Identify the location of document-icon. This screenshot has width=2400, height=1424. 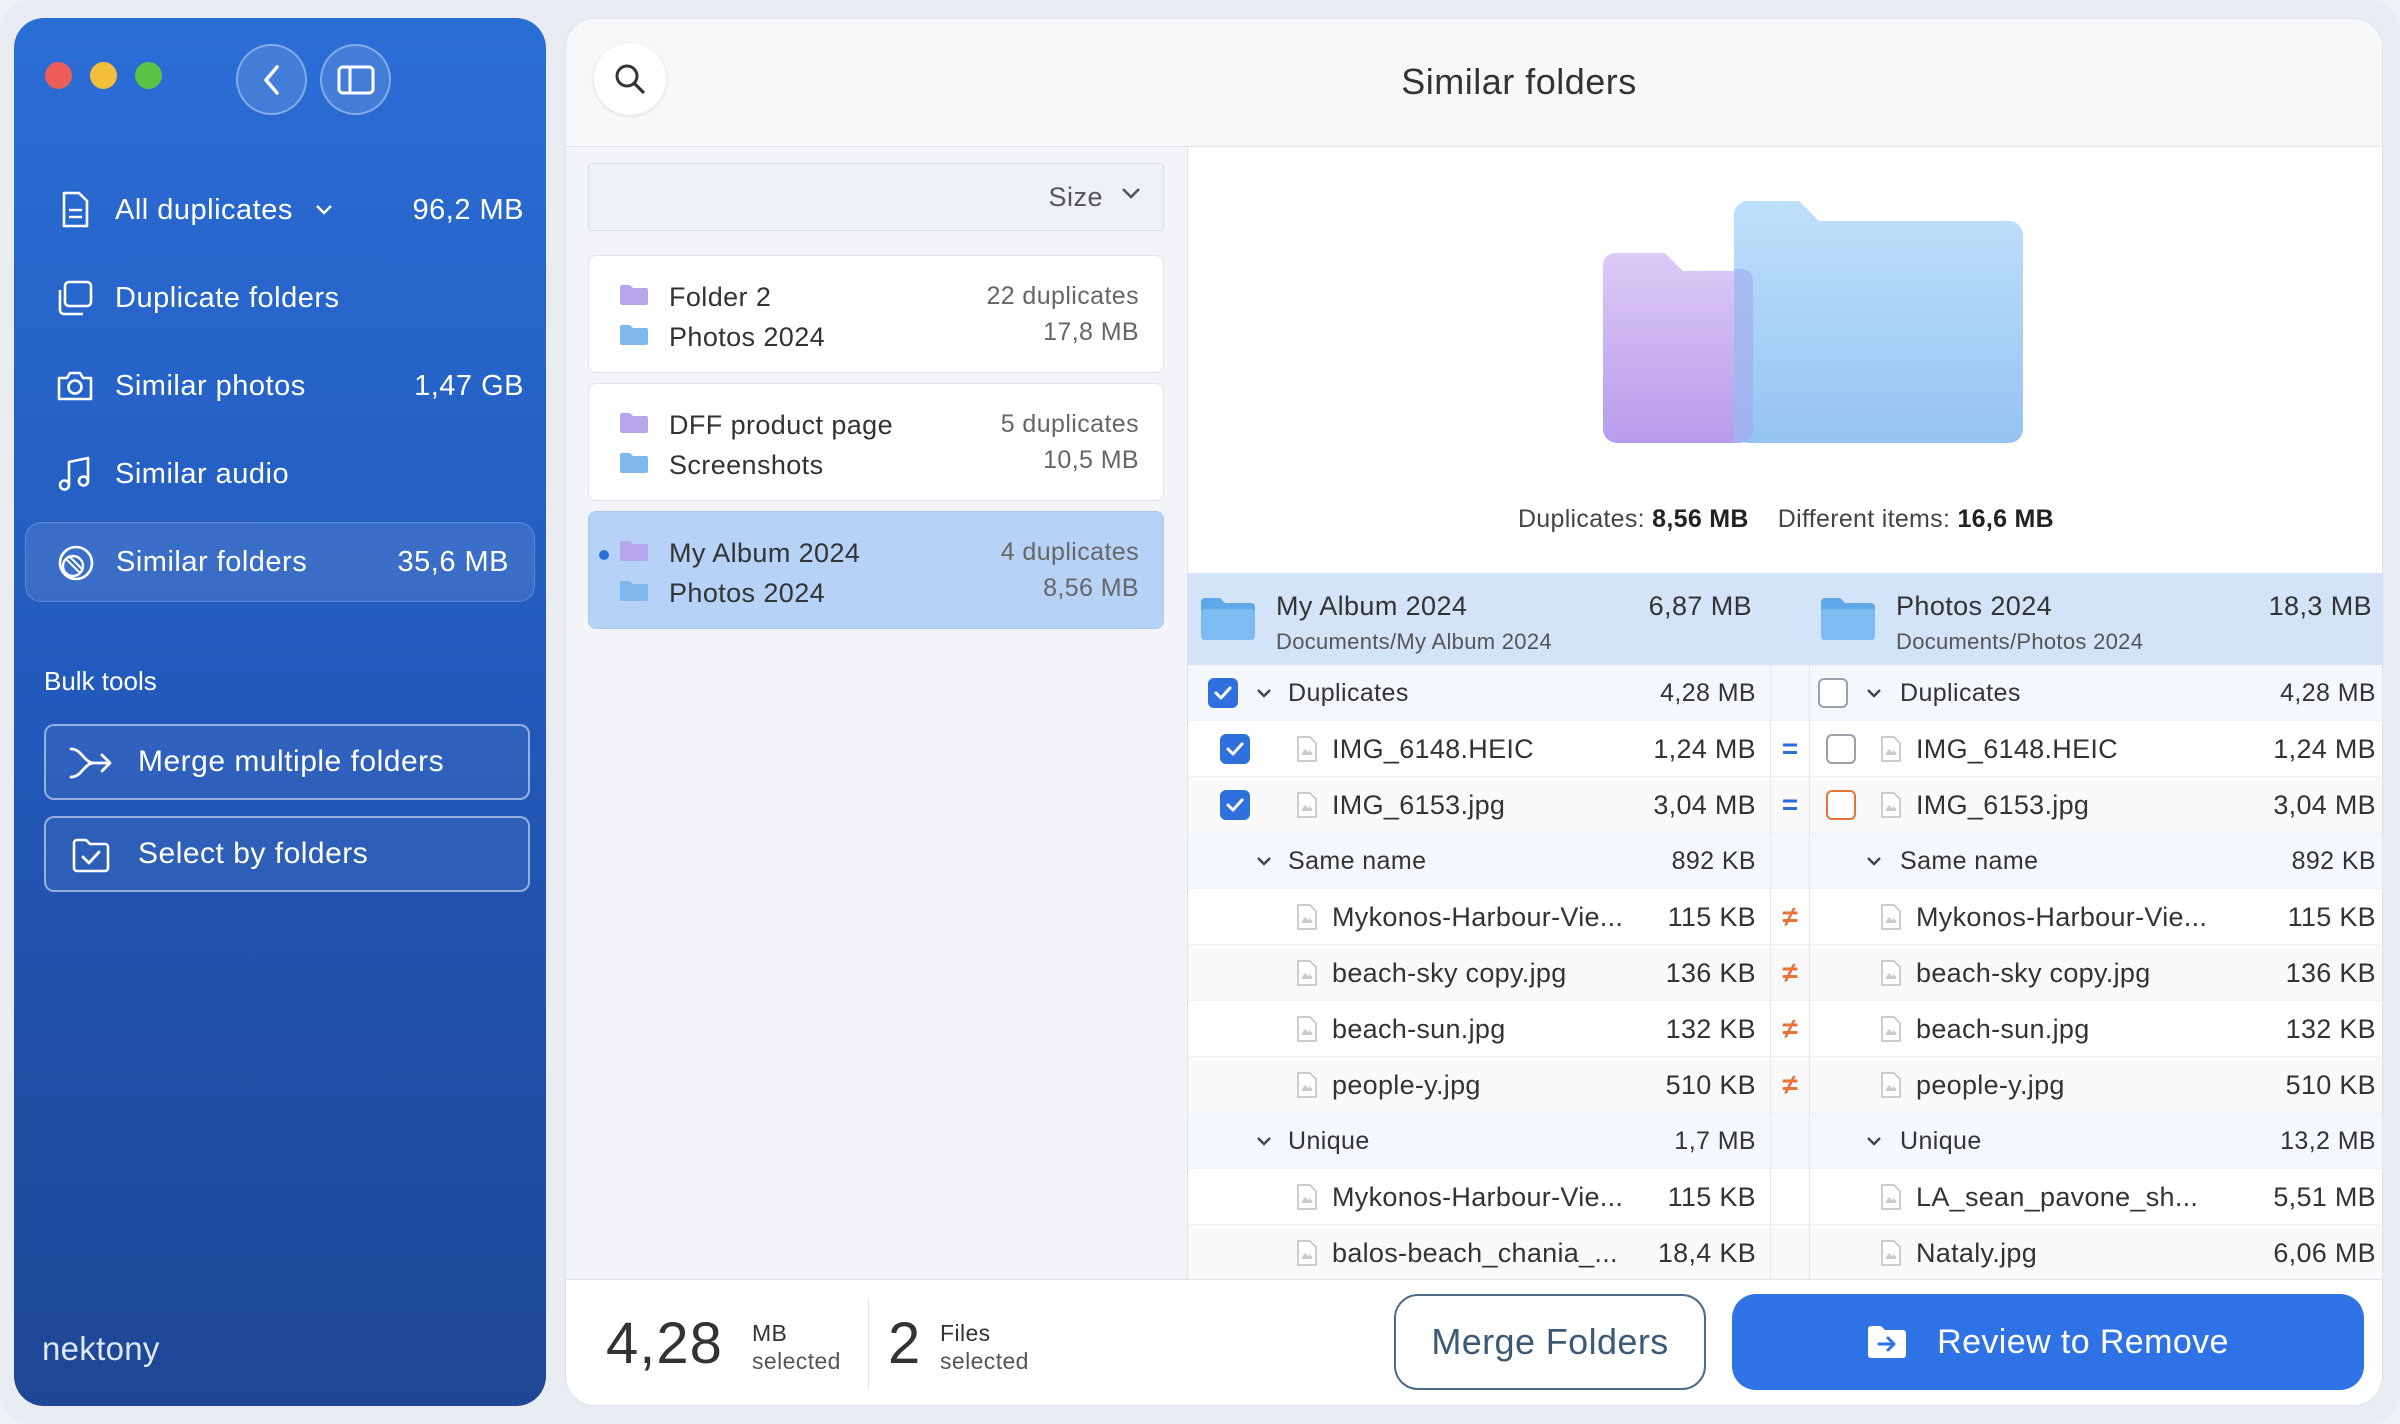
(75, 209).